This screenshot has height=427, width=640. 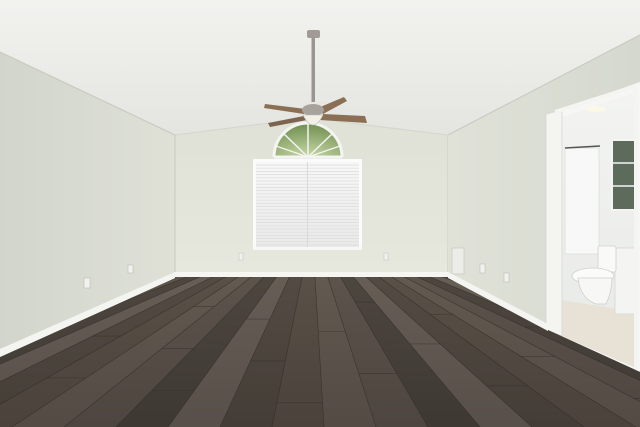 What do you see at coordinates (582, 201) in the screenshot?
I see `shower-curtain` at bounding box center [582, 201].